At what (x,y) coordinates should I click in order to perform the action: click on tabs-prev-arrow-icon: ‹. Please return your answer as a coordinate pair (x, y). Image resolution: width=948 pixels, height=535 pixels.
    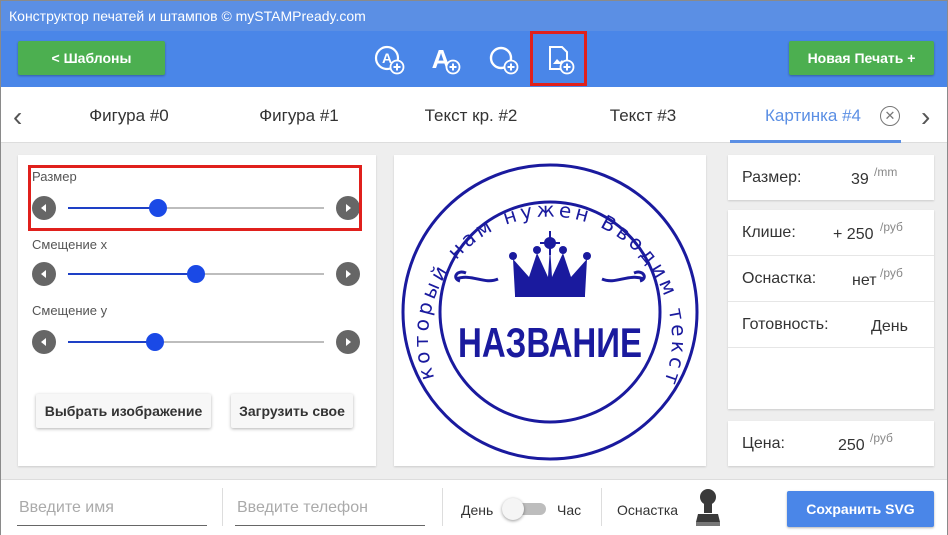
    Looking at the image, I should click on (17, 117).